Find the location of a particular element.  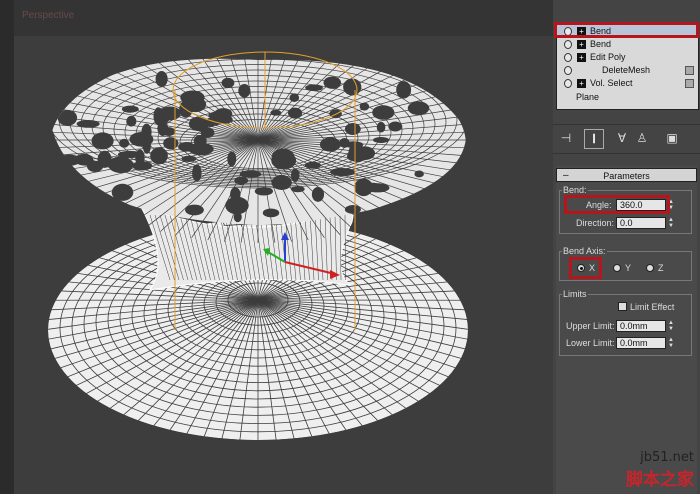

configure-modifier-sets-icon: ▣ is located at coordinates (672, 138).